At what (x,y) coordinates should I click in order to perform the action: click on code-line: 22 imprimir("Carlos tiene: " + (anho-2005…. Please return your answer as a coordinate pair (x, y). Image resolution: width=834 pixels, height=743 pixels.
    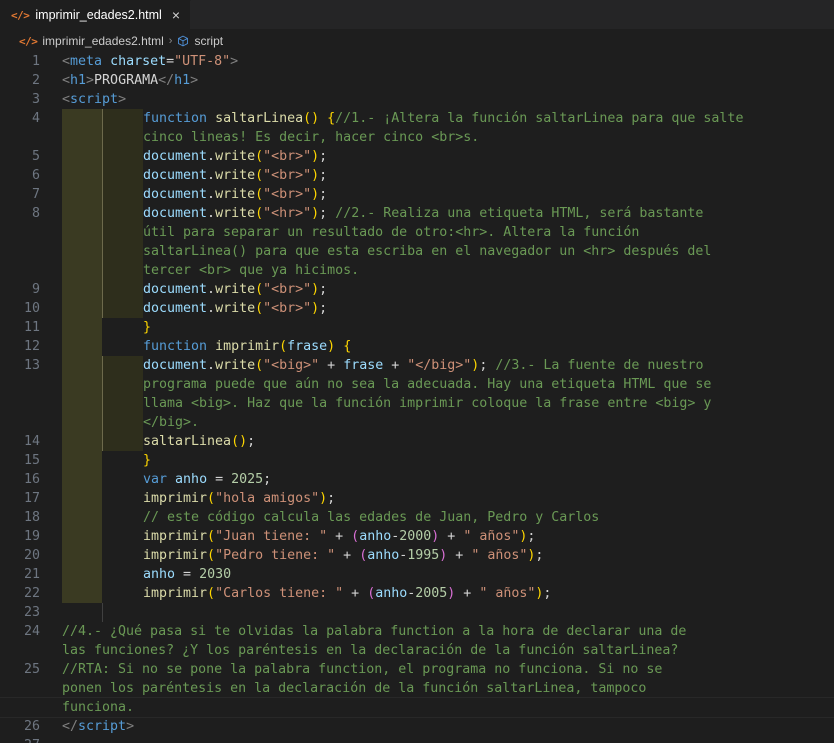
    Looking at the image, I should click on (417, 593).